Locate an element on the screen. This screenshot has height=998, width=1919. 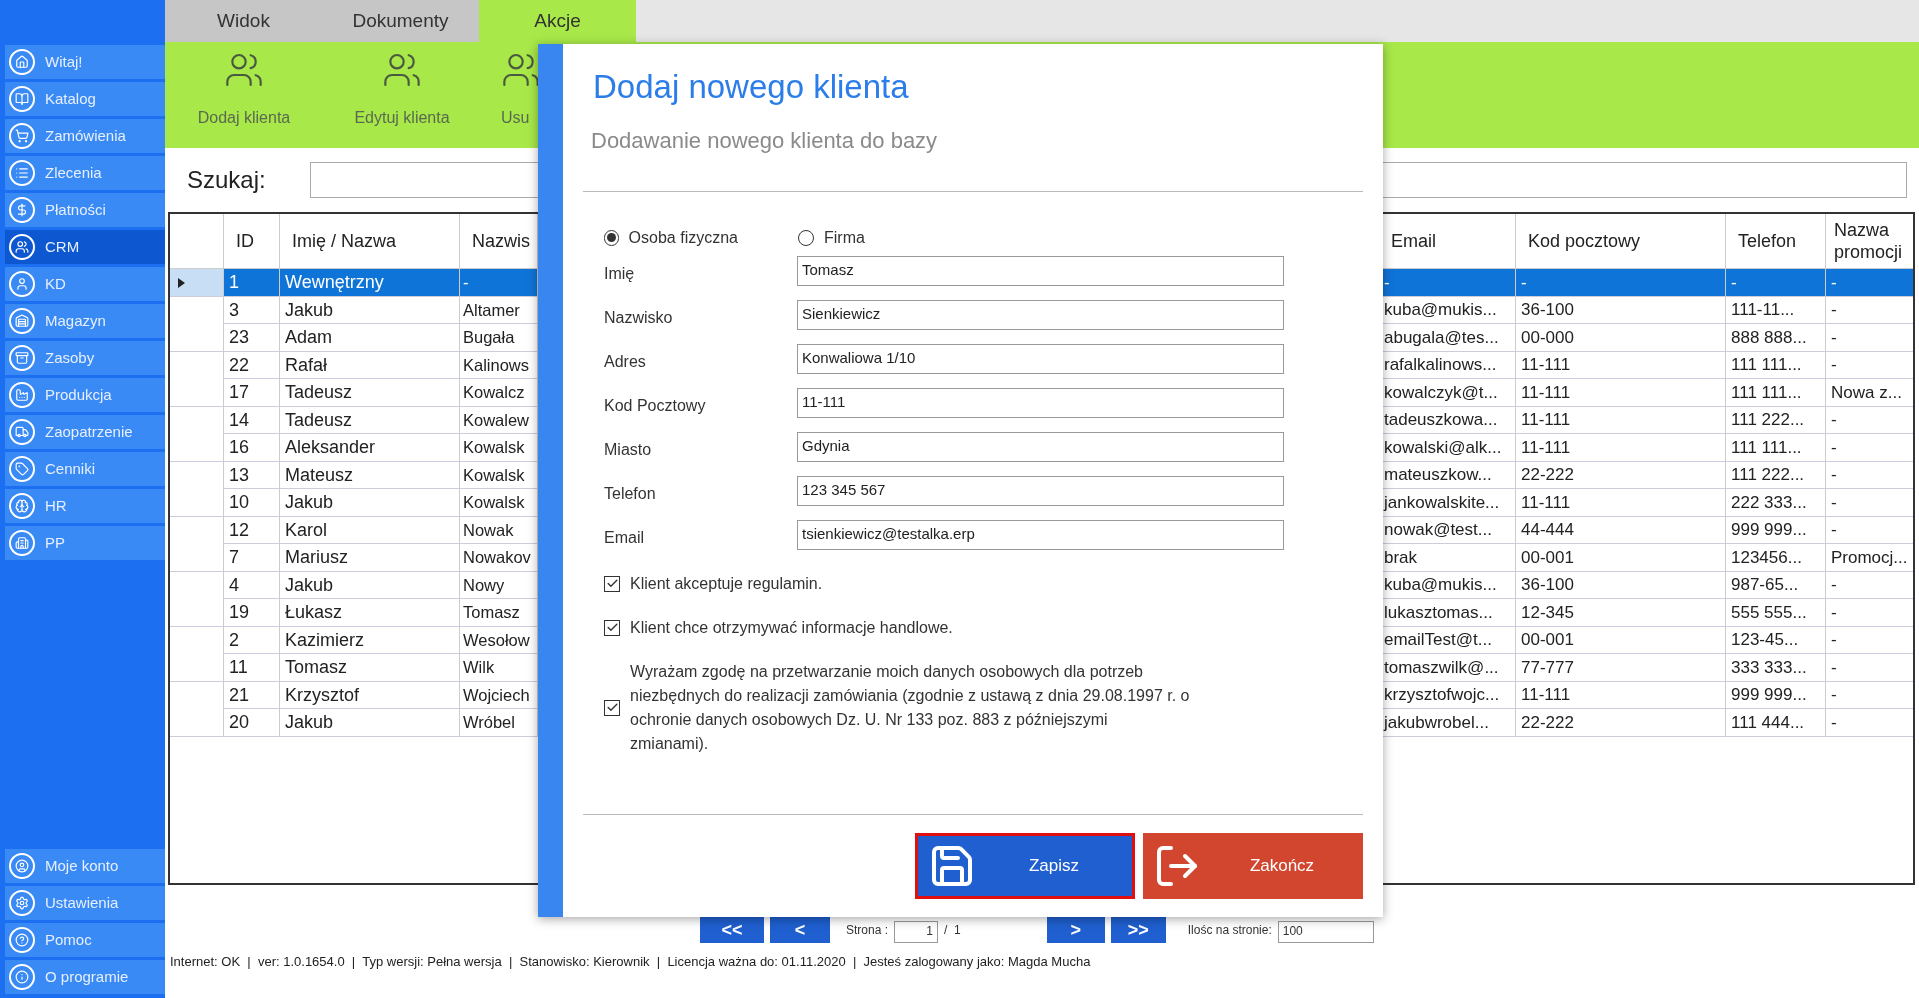
page-count: / 1 is located at coordinates (952, 930).